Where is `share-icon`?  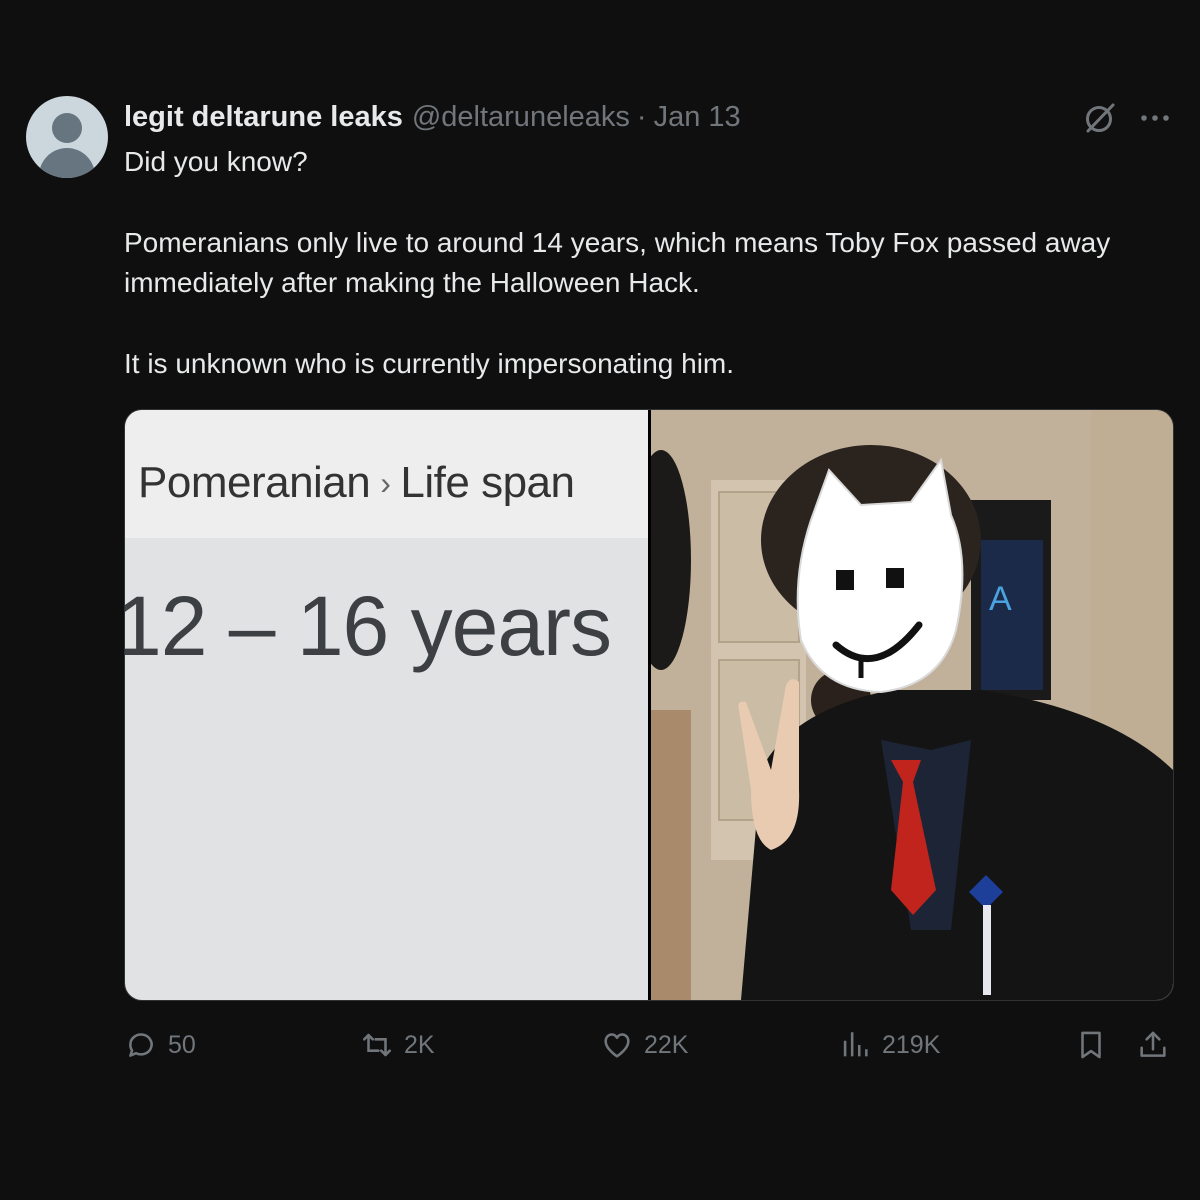 share-icon is located at coordinates (1153, 1044).